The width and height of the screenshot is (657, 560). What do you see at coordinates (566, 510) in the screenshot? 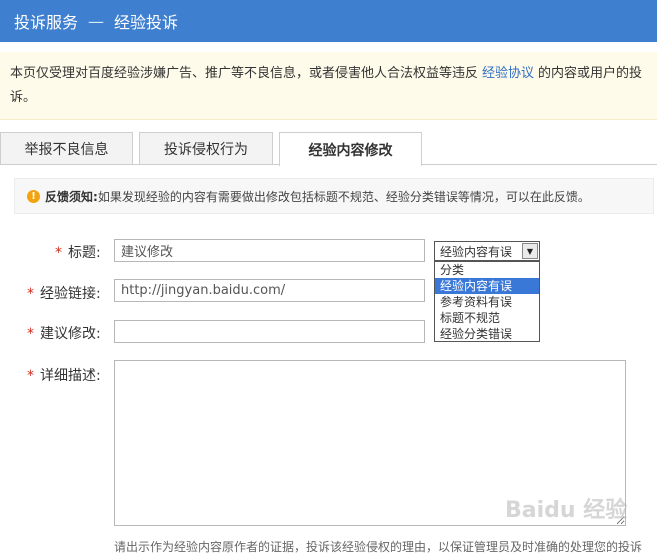
I see `watermark-logo: Baidu 经验` at bounding box center [566, 510].